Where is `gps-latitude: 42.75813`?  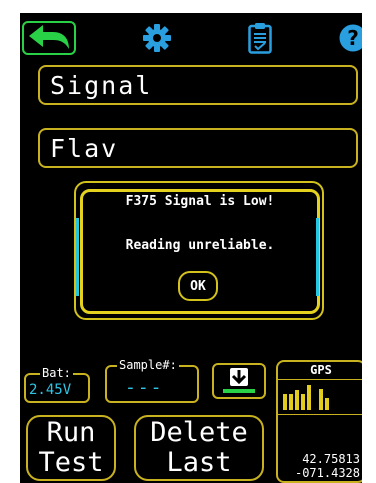
gps-latitude: 42.75813 is located at coordinates (331, 459).